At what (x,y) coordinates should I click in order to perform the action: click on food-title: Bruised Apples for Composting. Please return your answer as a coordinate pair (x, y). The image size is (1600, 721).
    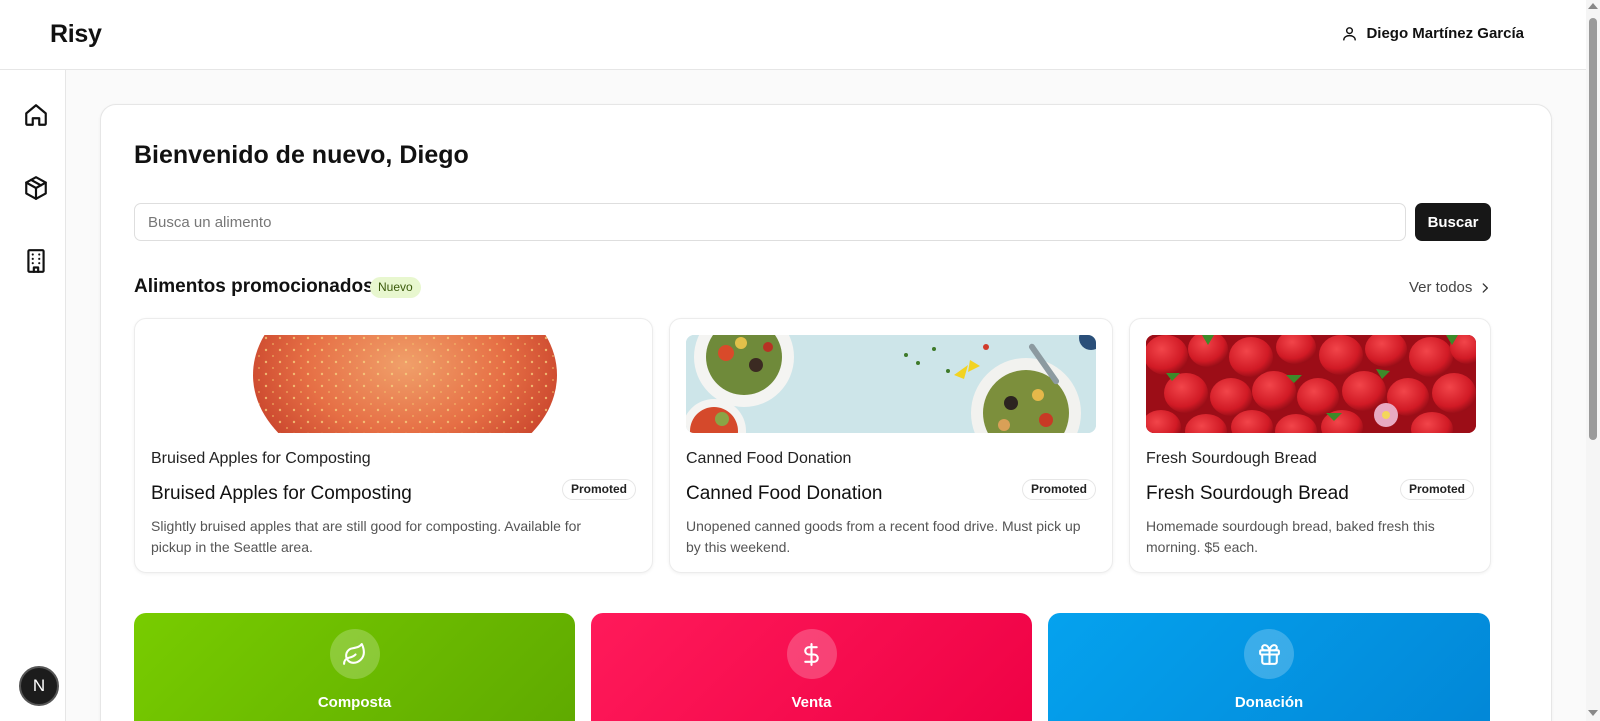
    Looking at the image, I should click on (281, 493).